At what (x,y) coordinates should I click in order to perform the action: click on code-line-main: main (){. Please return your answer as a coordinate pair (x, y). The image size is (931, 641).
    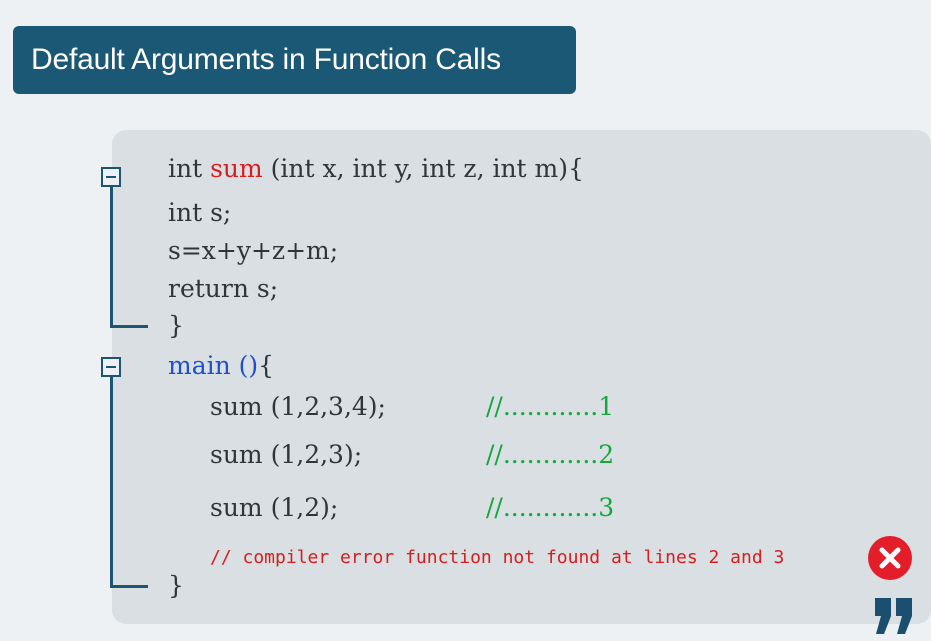
    Looking at the image, I should click on (221, 365).